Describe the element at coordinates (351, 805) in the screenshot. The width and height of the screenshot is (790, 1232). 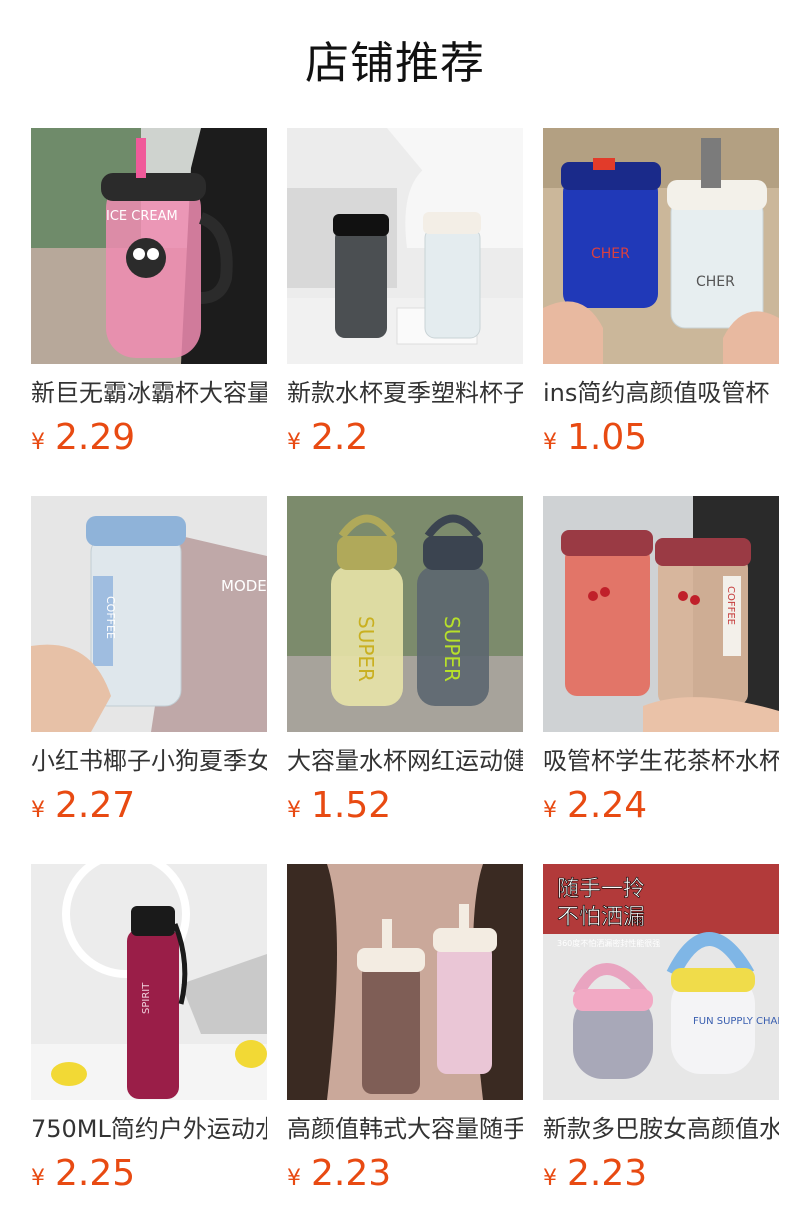
I see `price-value: 1.52` at that location.